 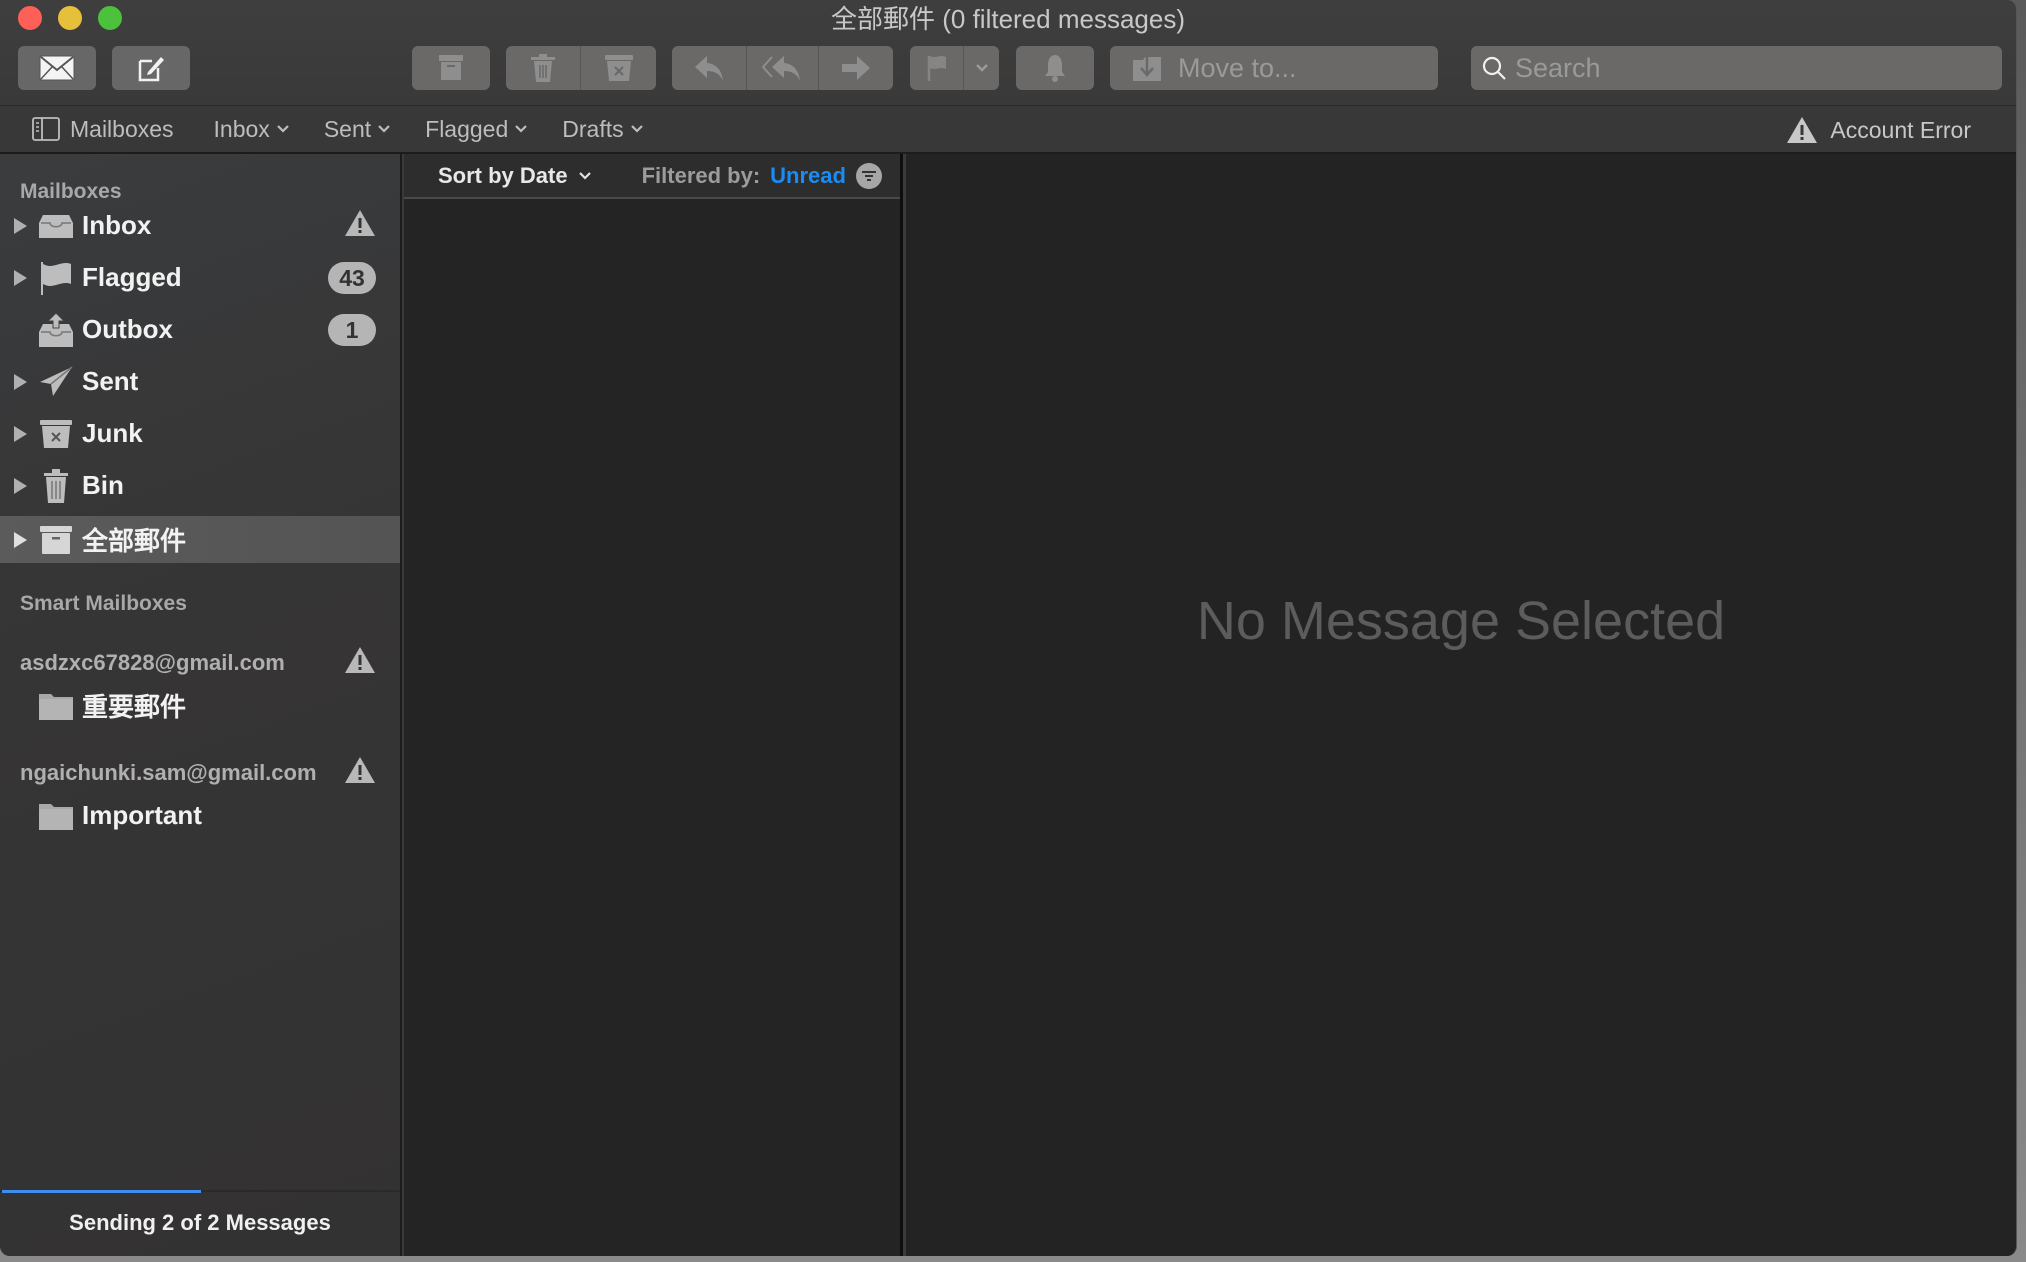 I want to click on sidebar-item-label: Bin, so click(x=103, y=485).